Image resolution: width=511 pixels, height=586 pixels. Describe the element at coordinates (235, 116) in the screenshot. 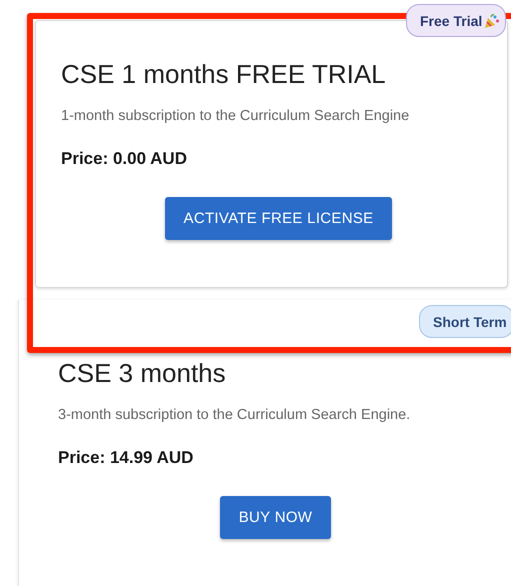

I see `plan-description: 1-month subscription to the Curriculum Search Engine` at that location.